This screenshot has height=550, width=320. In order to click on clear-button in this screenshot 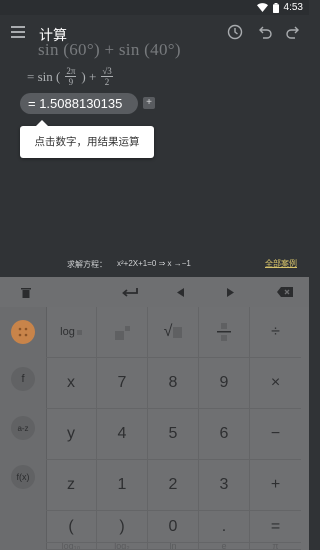, I will do `click(26, 292)`.